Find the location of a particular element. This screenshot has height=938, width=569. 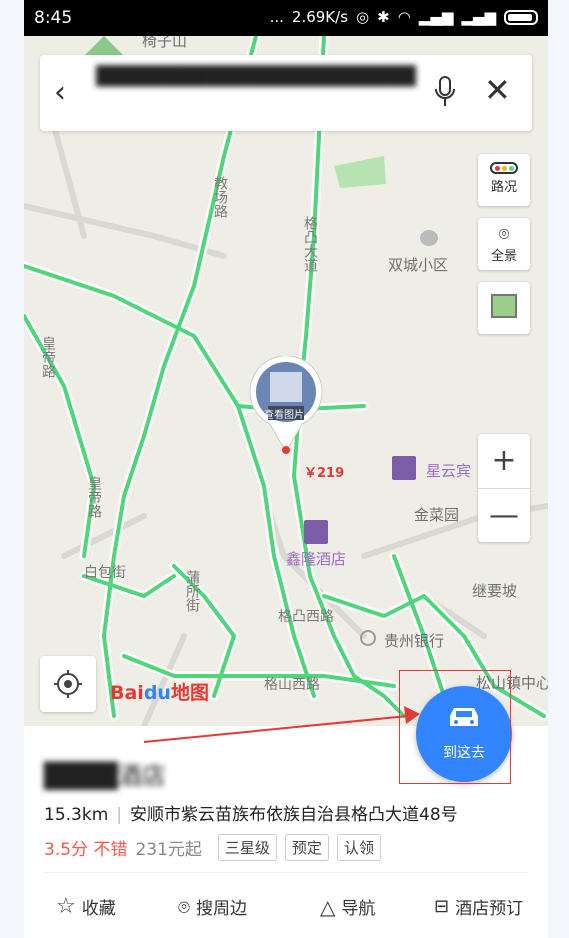

map-label-shuangcheng: 双城小区 is located at coordinates (418, 265).